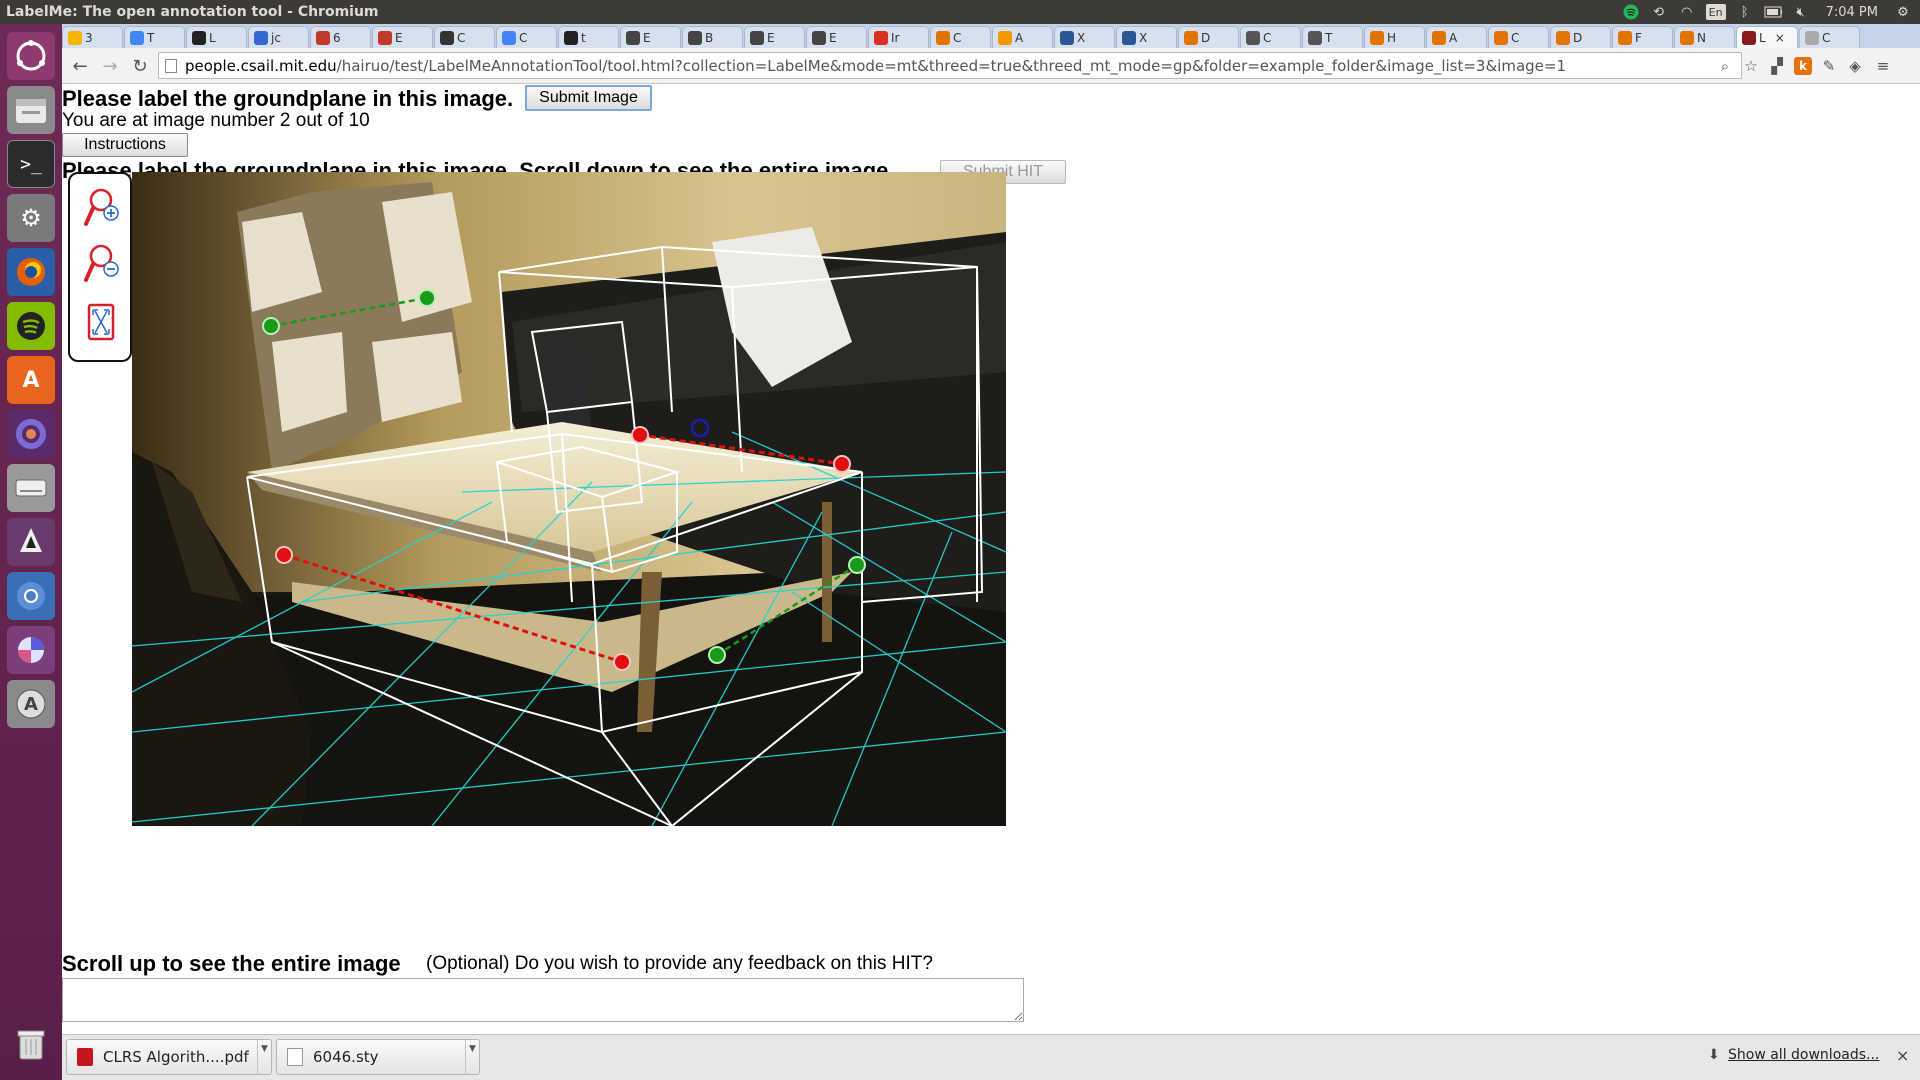 This screenshot has width=1920, height=1080. I want to click on files-icon, so click(31, 110).